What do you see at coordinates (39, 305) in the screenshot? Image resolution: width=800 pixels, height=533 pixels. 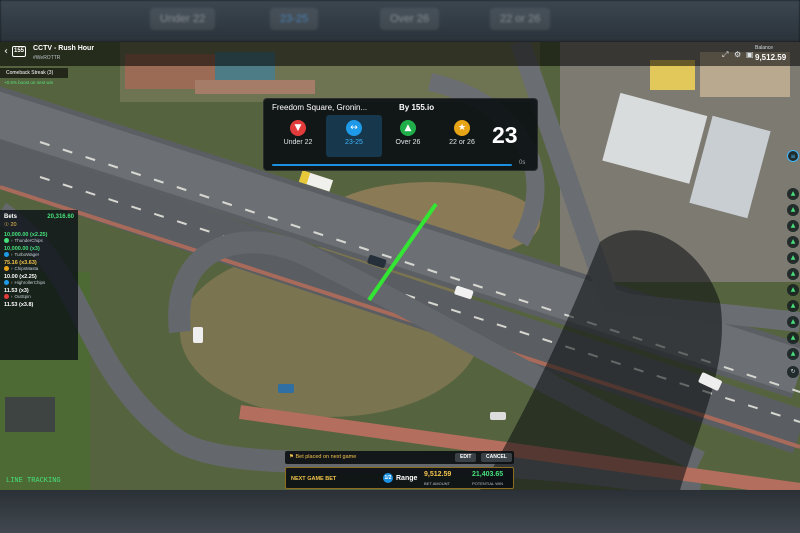 I see `bet-row: 11.53 (x3.8)` at bounding box center [39, 305].